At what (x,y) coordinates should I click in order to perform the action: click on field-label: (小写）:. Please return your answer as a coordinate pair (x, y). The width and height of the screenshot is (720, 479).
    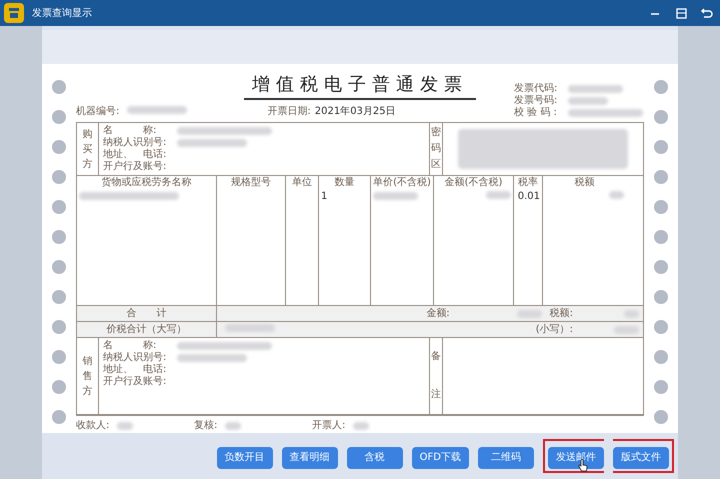
    Looking at the image, I should click on (554, 329).